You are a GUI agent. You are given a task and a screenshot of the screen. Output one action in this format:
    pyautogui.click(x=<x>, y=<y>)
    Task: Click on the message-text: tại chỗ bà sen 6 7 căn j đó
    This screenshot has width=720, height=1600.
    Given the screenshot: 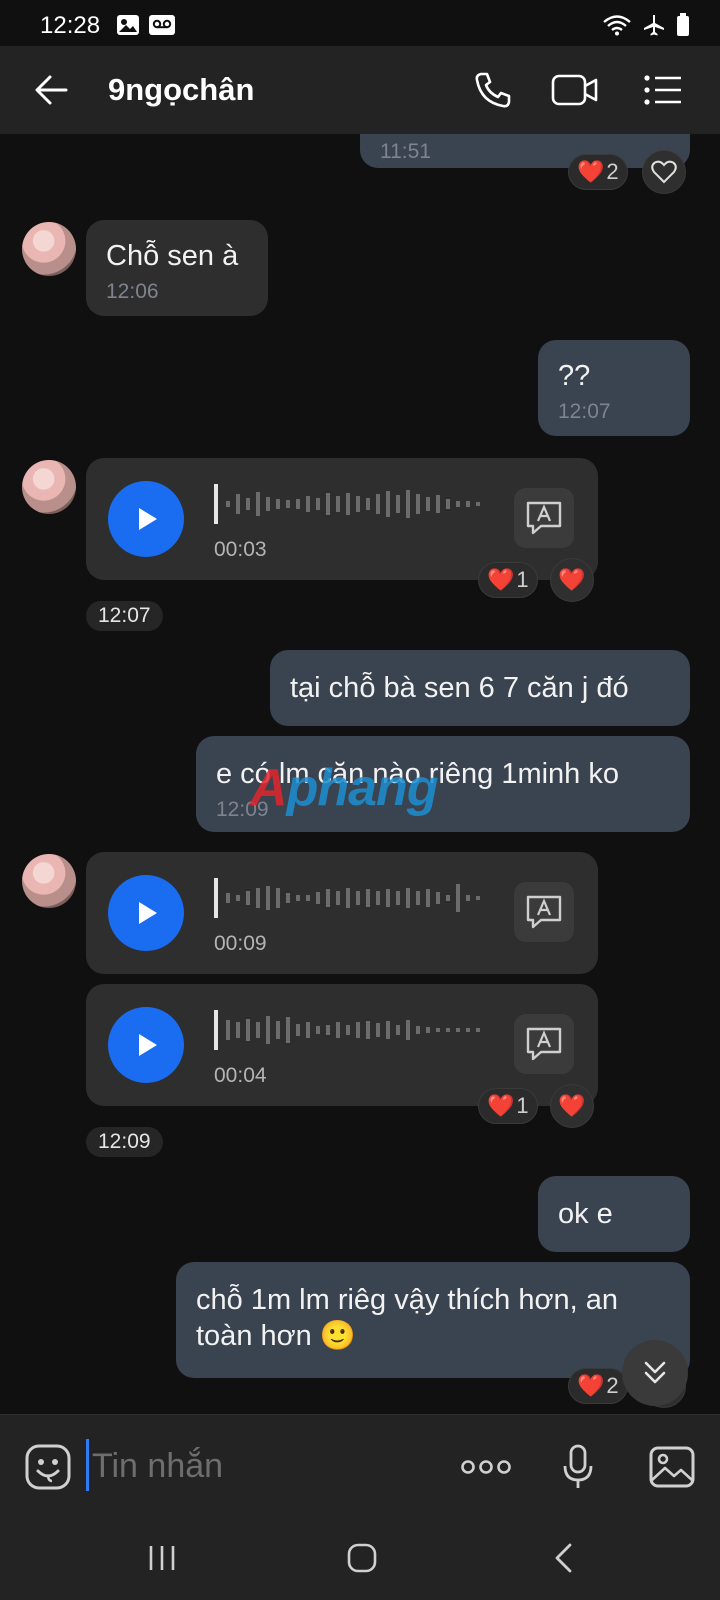 What is the action you would take?
    pyautogui.click(x=459, y=688)
    